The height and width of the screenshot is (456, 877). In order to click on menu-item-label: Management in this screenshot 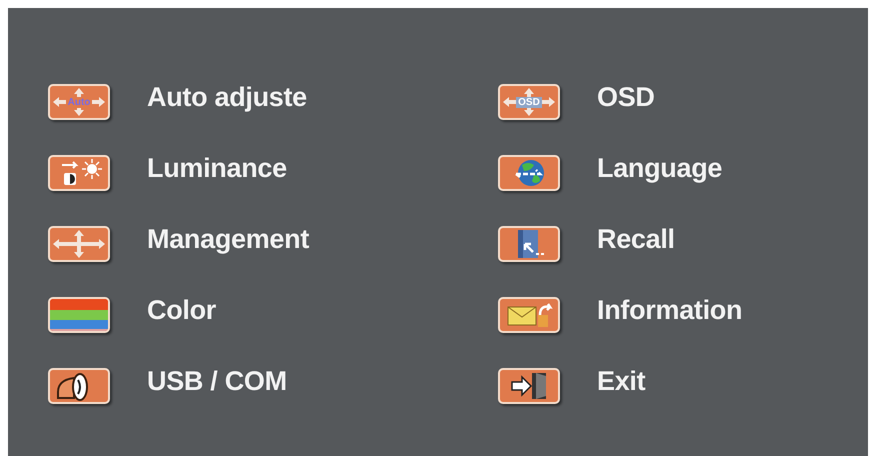, I will do `click(228, 239)`.